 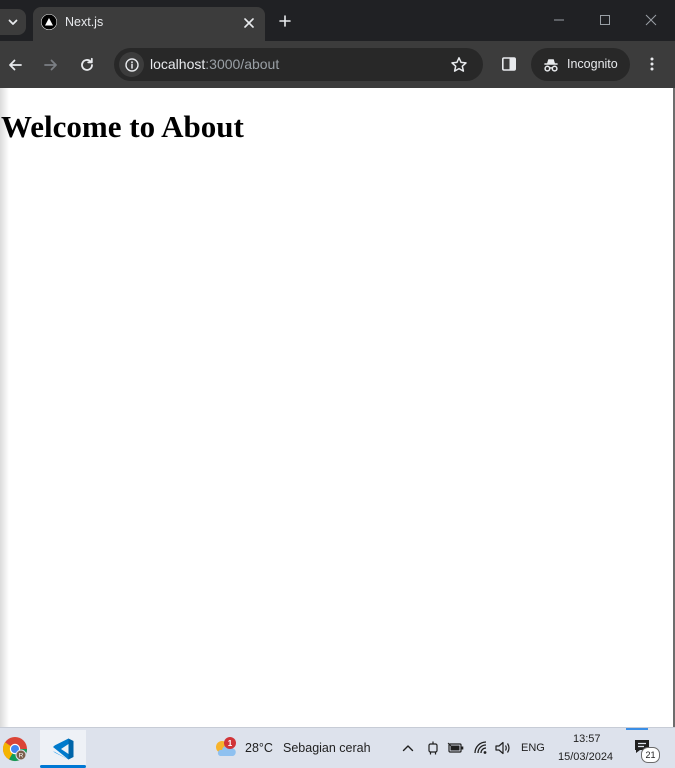 I want to click on page-heading: Welcome to About, so click(x=122, y=126).